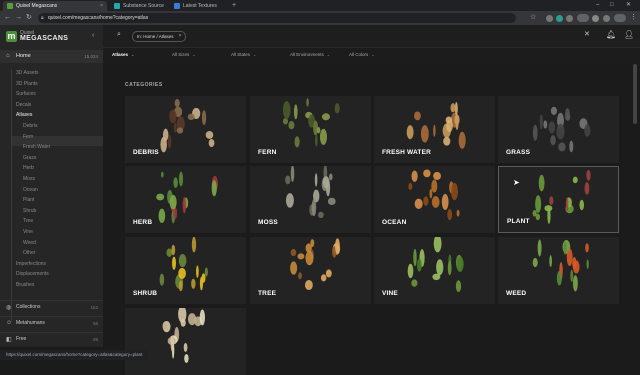 The image size is (640, 375). What do you see at coordinates (394, 222) in the screenshot?
I see `category-label: OCEAN` at bounding box center [394, 222].